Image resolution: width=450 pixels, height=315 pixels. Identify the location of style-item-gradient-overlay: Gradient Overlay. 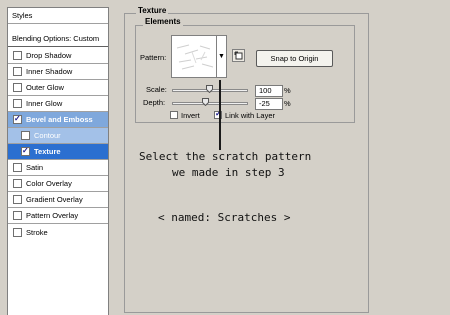
(58, 200).